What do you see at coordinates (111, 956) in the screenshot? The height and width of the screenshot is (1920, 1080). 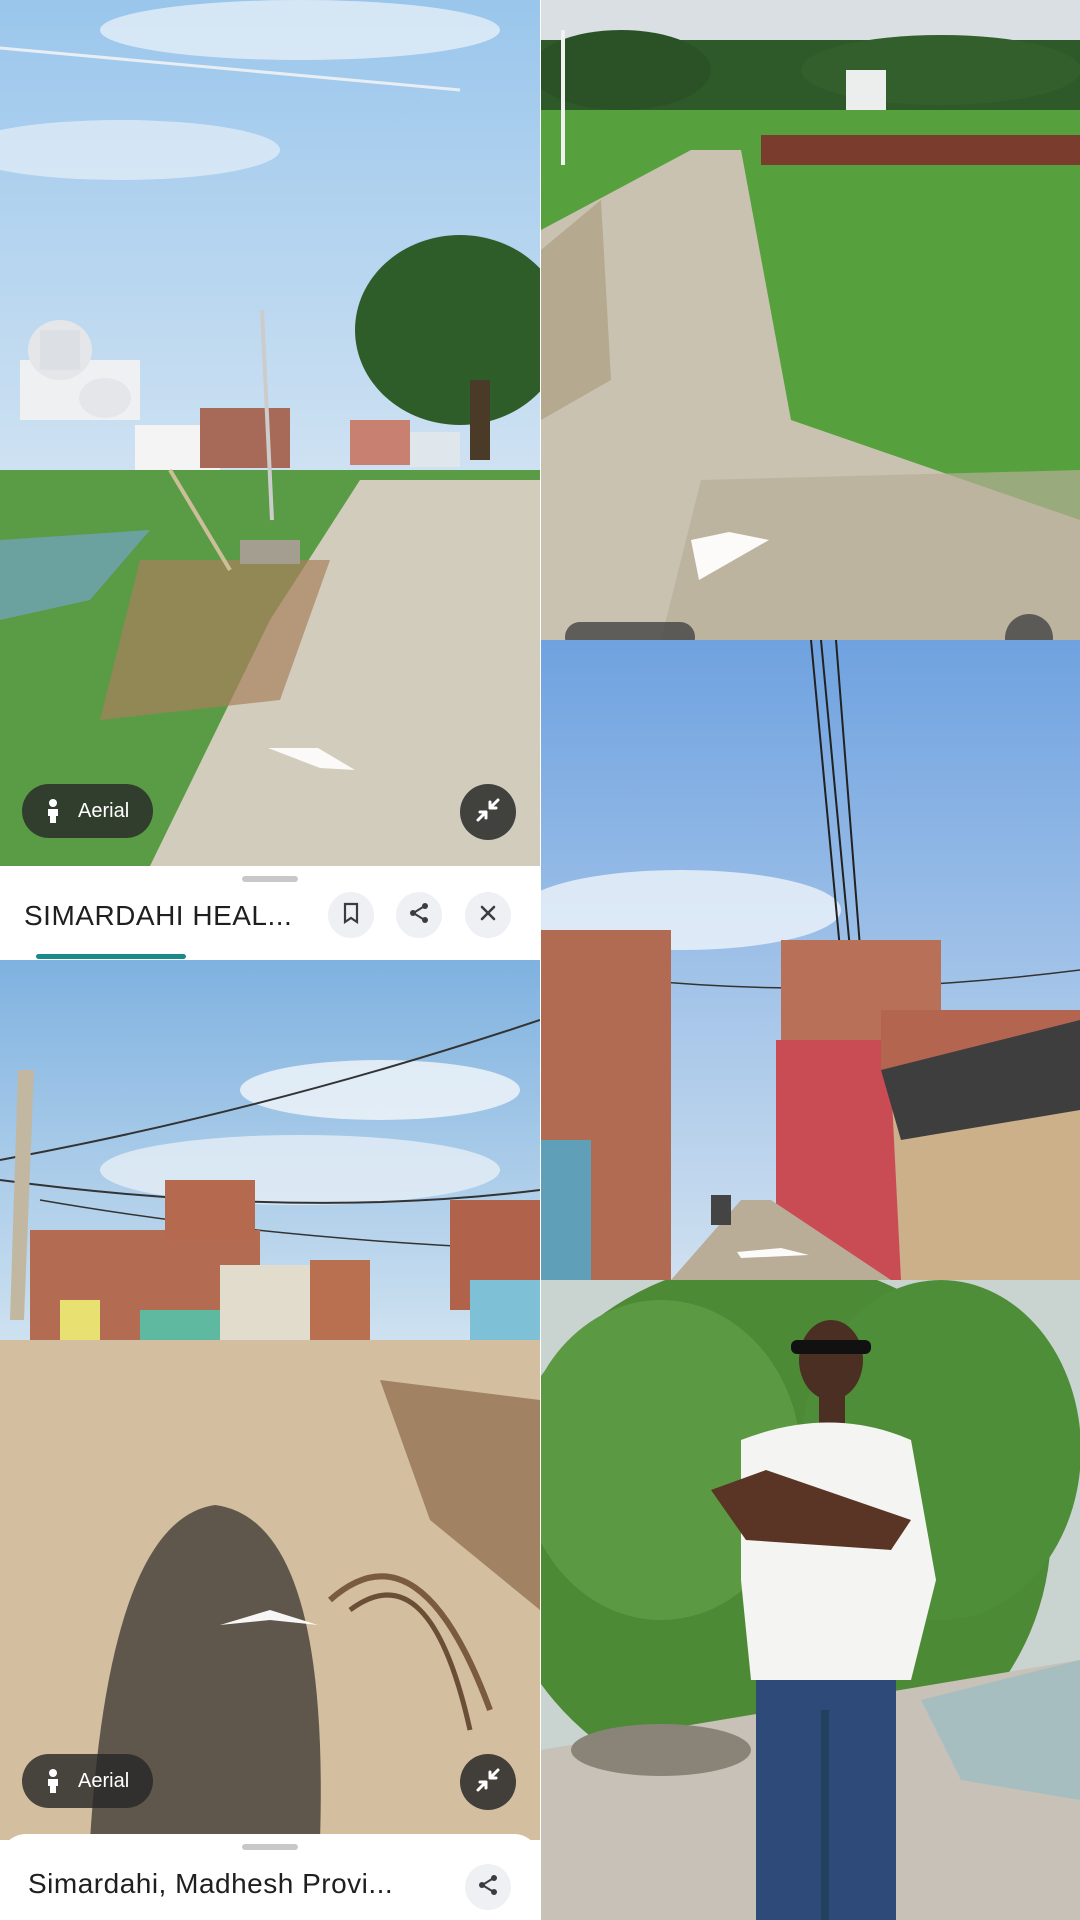 I see `loading-indicator` at bounding box center [111, 956].